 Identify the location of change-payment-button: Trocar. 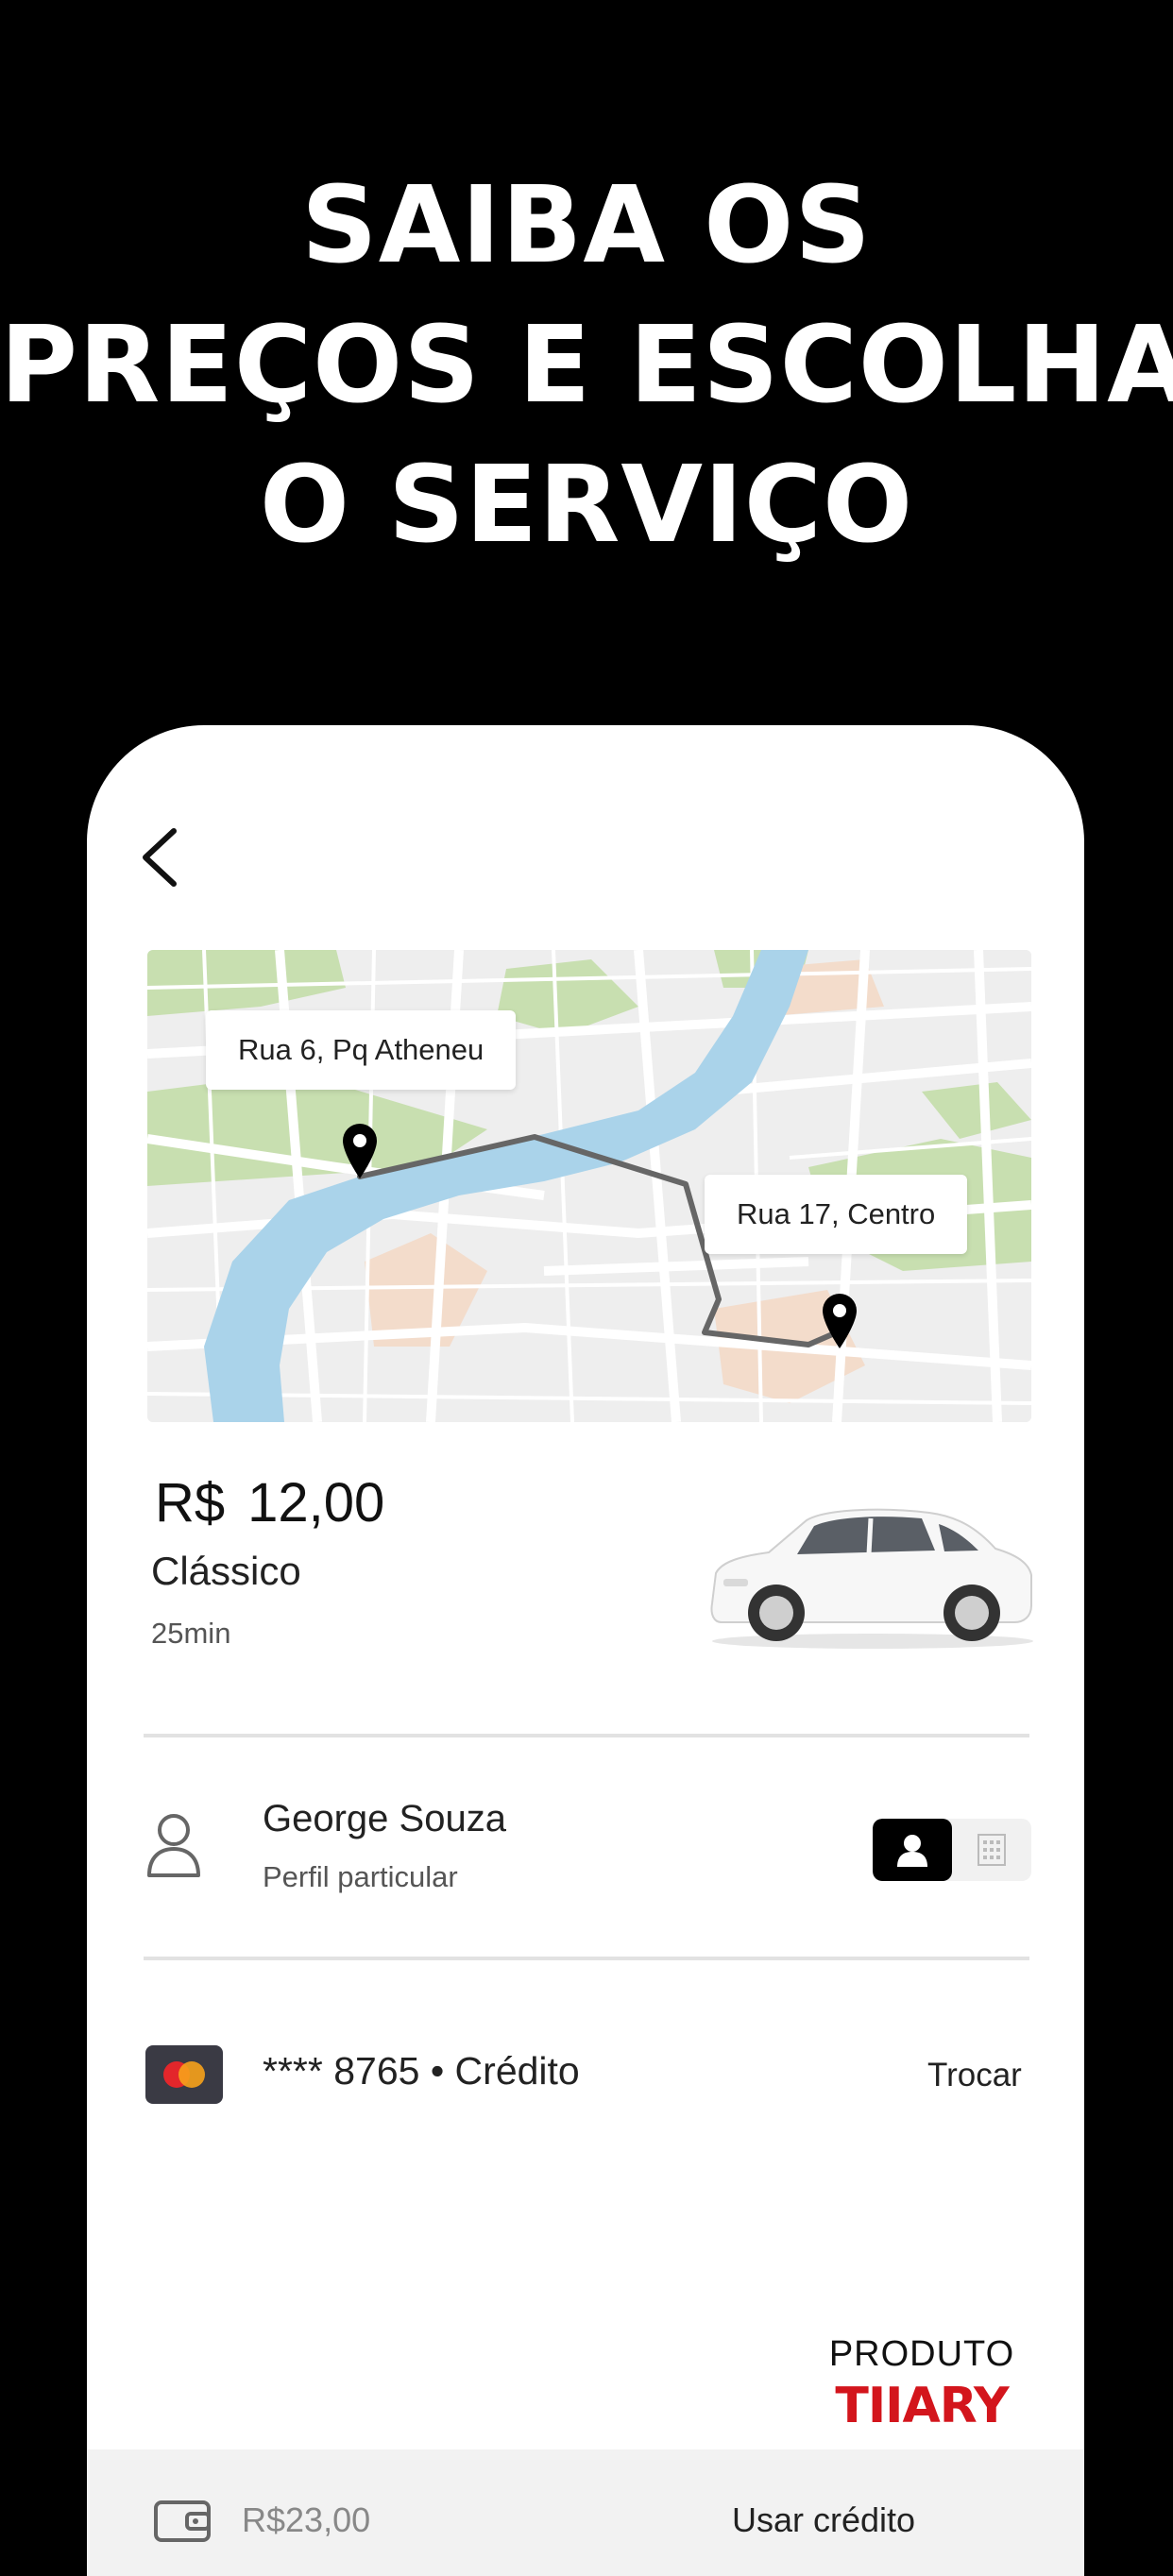
(974, 2075).